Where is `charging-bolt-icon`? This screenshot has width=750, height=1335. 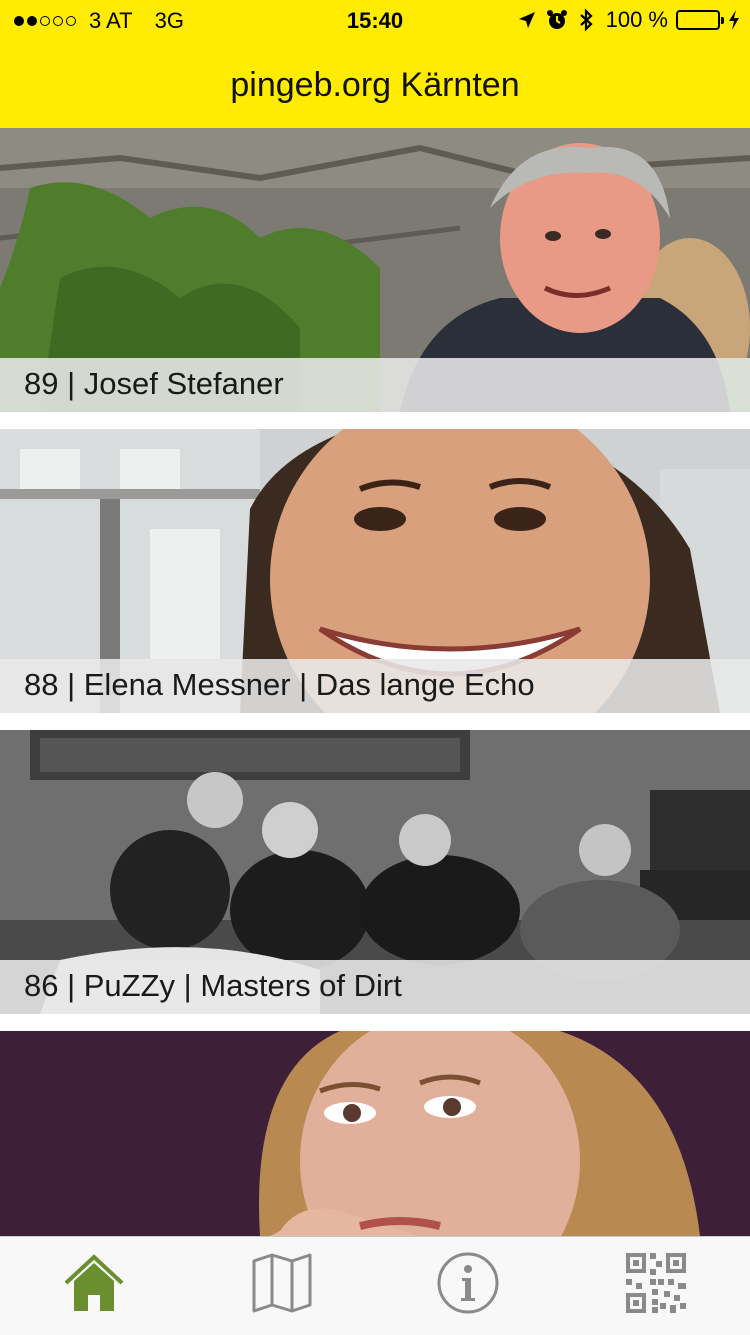
charging-bolt-icon is located at coordinates (734, 20).